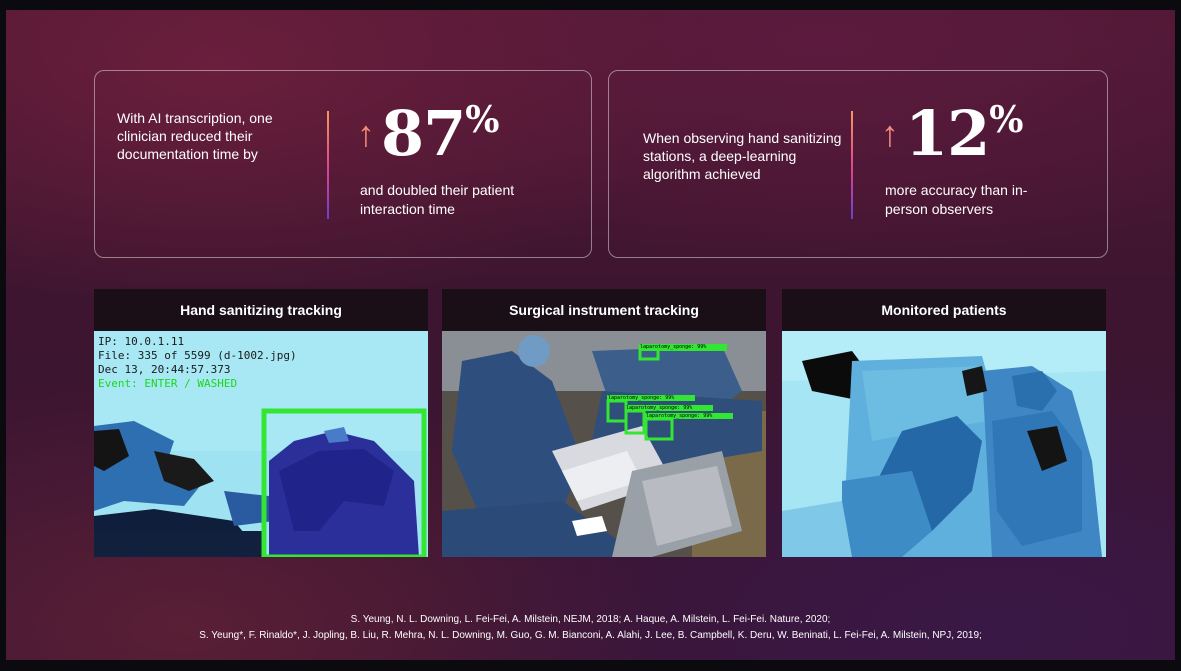 The image size is (1181, 671). Describe the element at coordinates (197, 355) in the screenshot. I see `overlay-file: File: 335 of 5599 (d-1002.jpg)` at that location.